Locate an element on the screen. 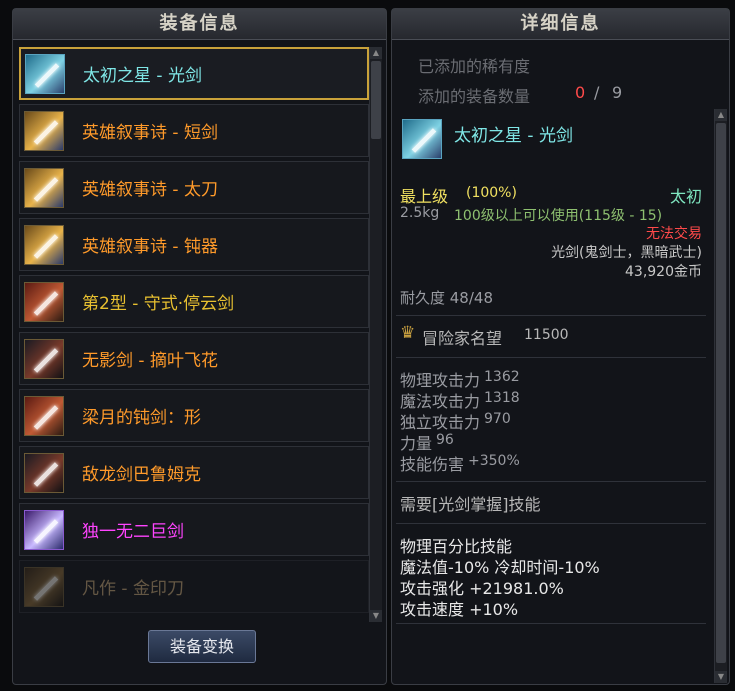 The height and width of the screenshot is (691, 735). short-sword-icon is located at coordinates (44, 130).